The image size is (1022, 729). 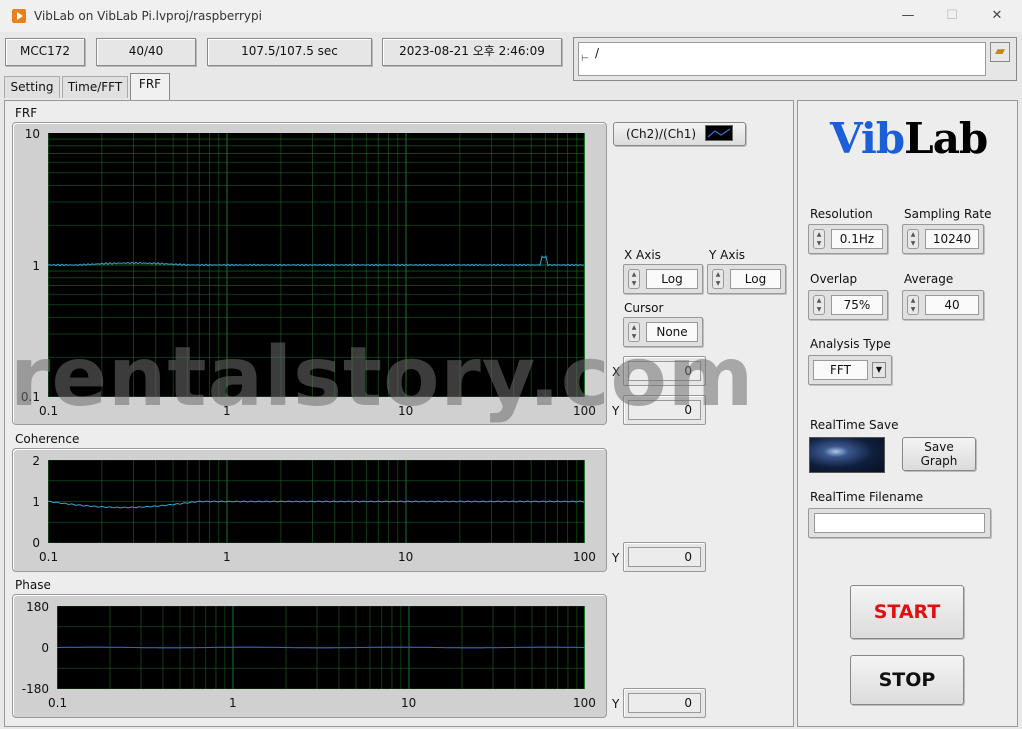 I want to click on phase-y-tick: 180, so click(x=37, y=607).